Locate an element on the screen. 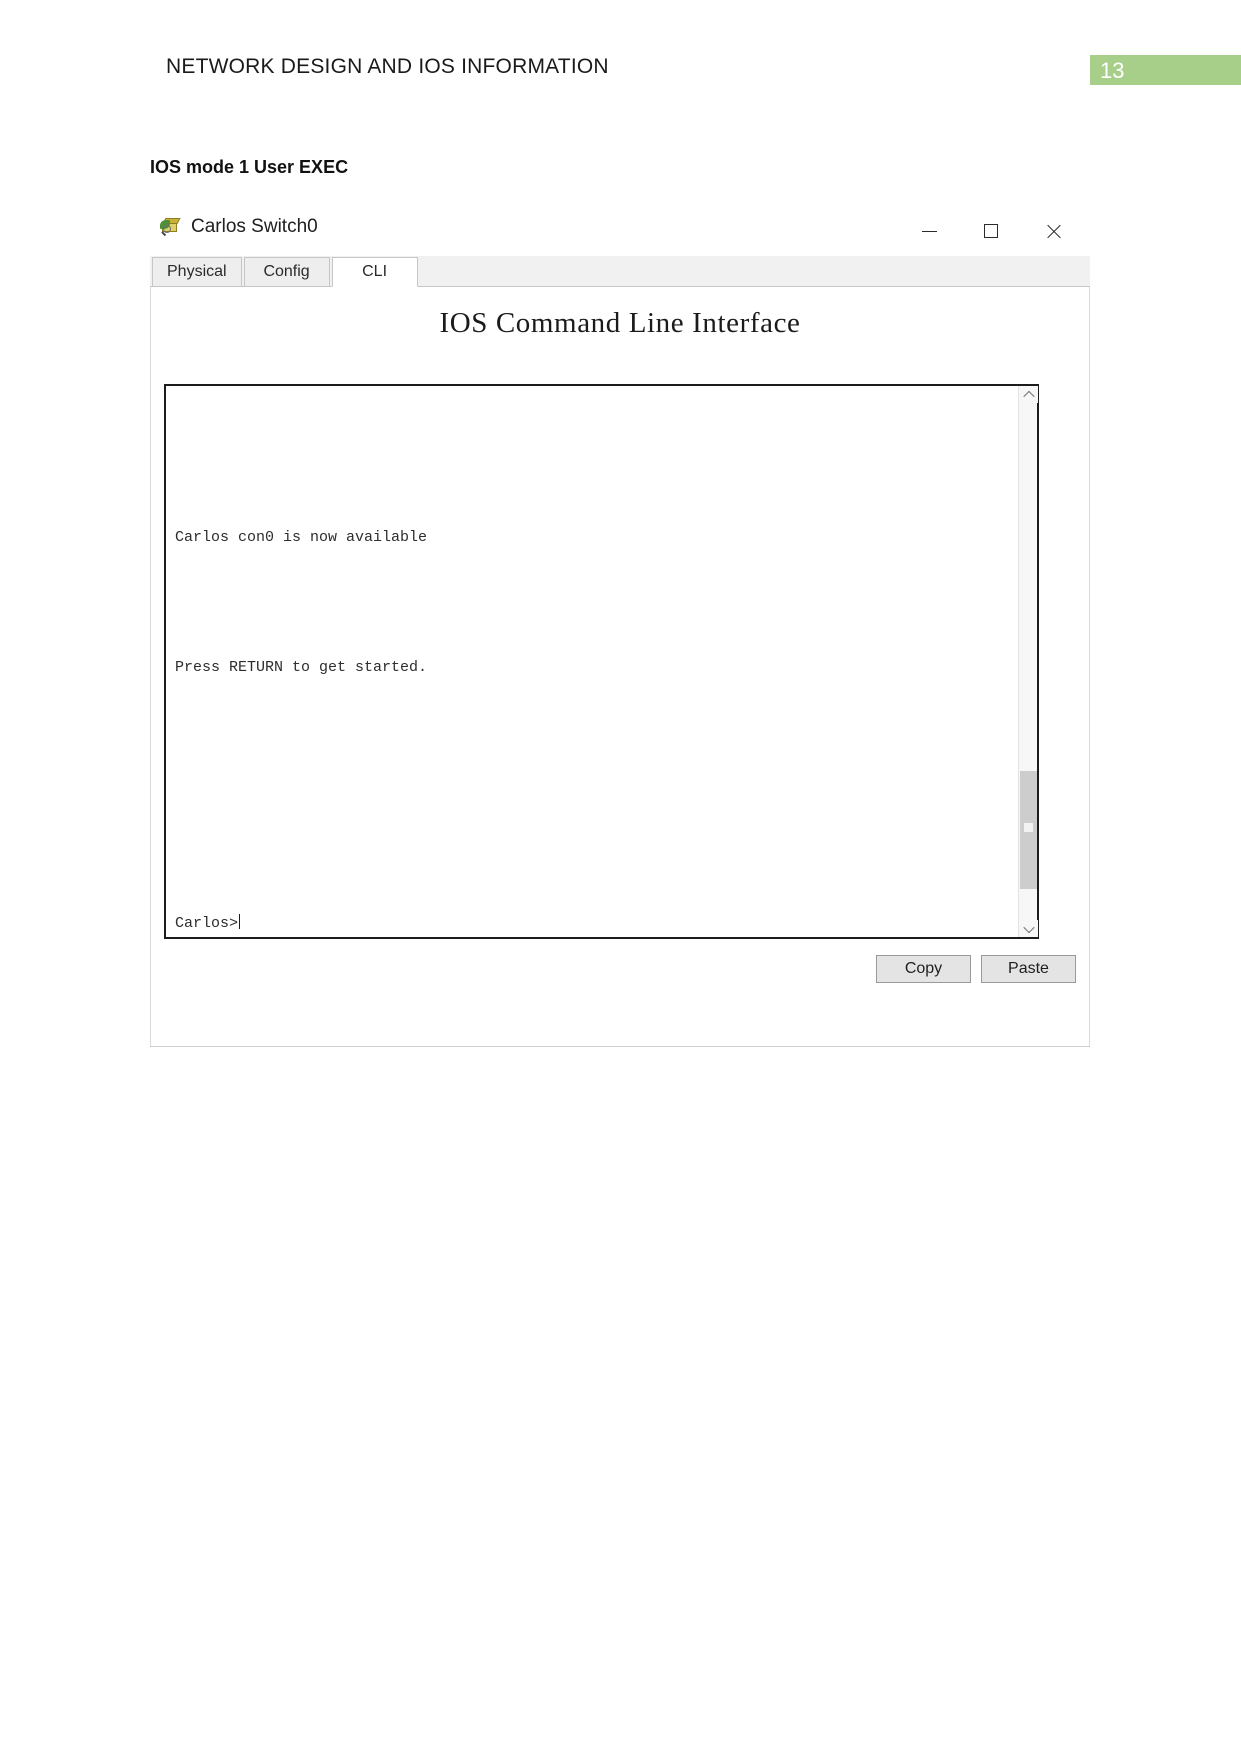 This screenshot has width=1241, height=1754. close-button is located at coordinates (1053, 231).